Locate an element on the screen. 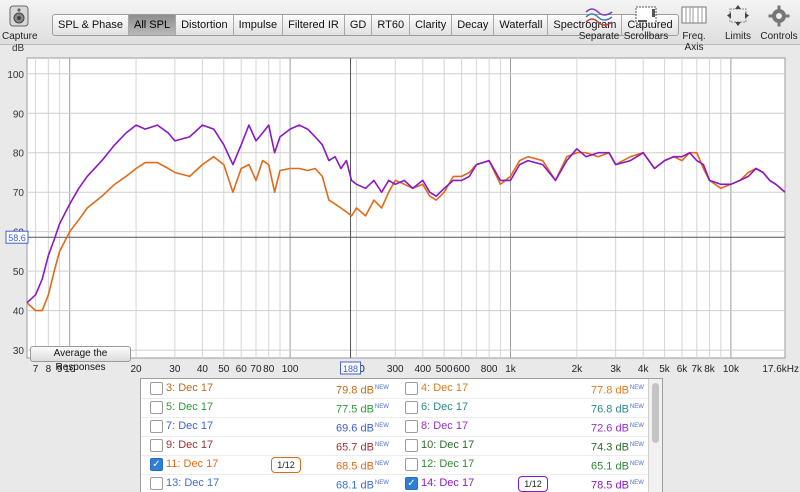  level-value: 74.3 dB is located at coordinates (610, 447).